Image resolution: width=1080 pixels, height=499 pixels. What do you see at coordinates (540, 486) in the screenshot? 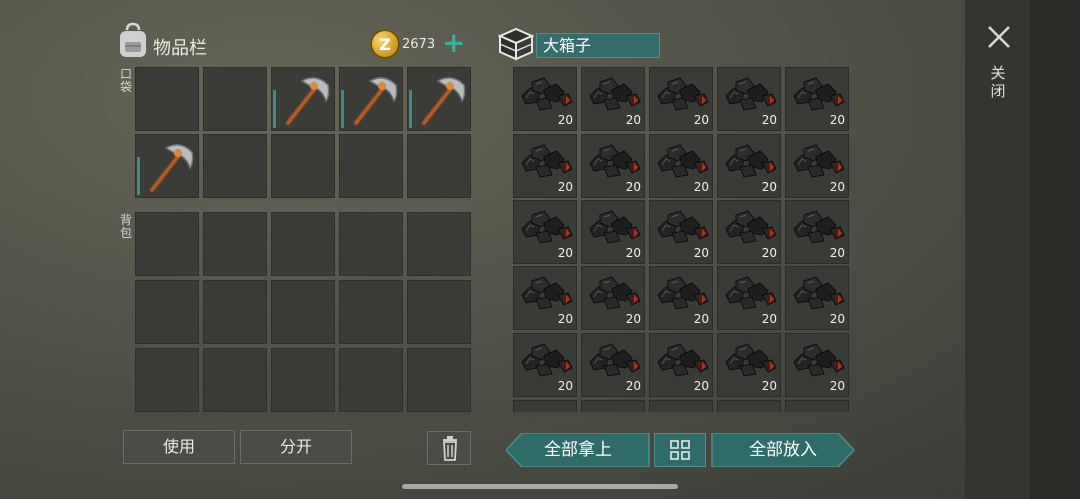
I see `home-indicator` at bounding box center [540, 486].